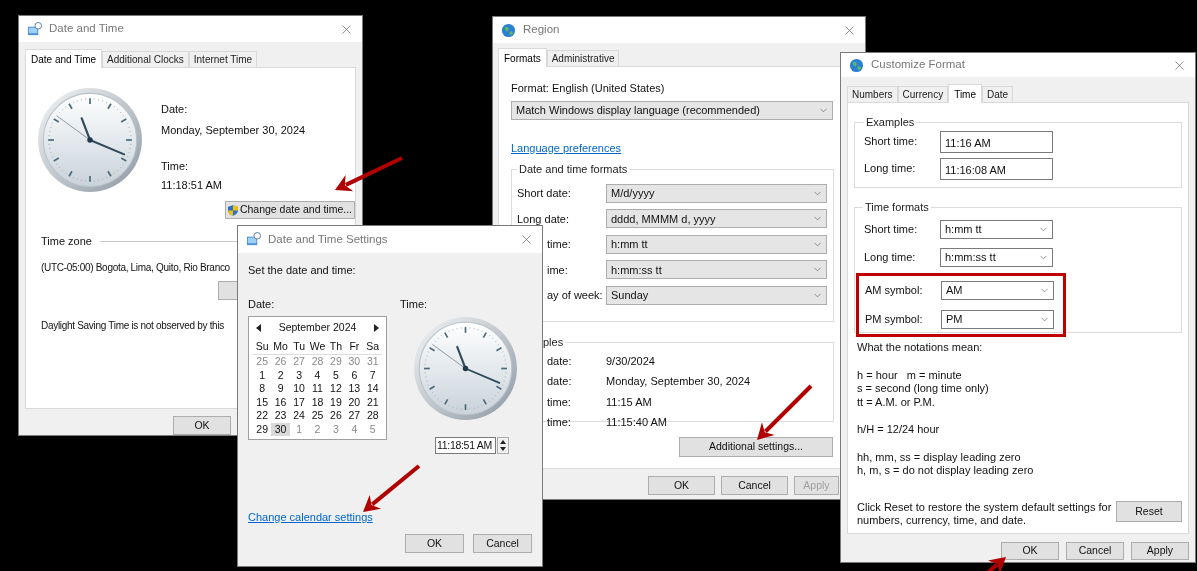 The height and width of the screenshot is (571, 1197). I want to click on field-label: date:, so click(560, 361).